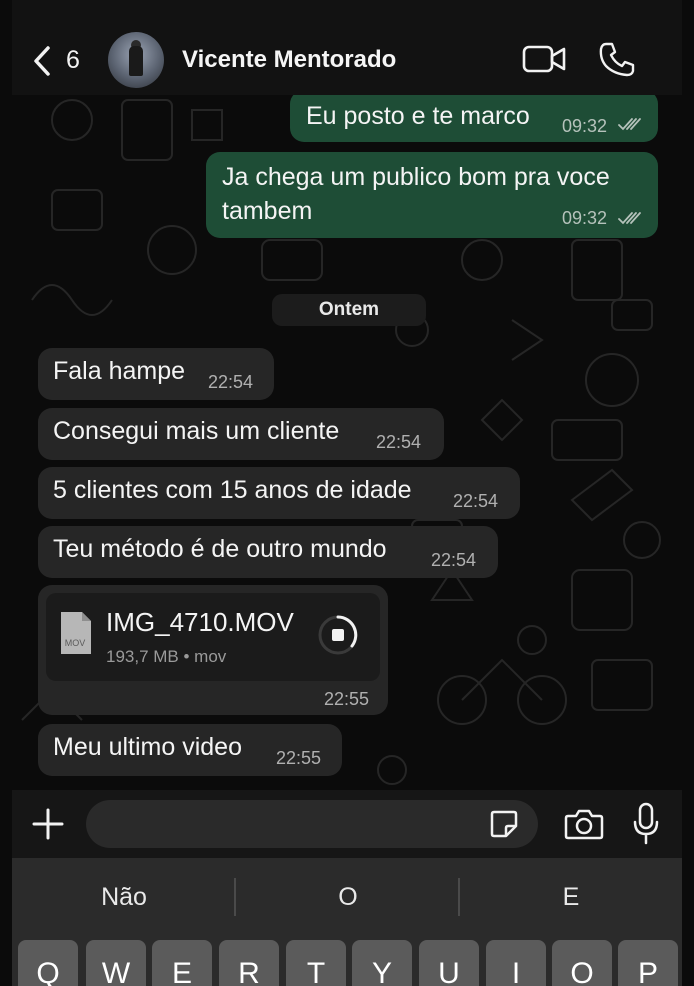  I want to click on outgoing-message: Eu posto e te marco 09:32, so click(474, 116).